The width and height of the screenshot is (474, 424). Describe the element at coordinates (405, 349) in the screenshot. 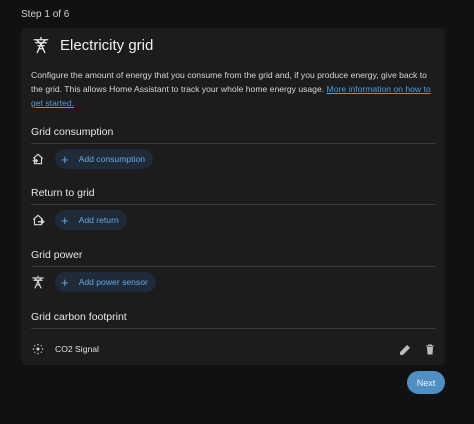

I see `pencil-icon` at that location.